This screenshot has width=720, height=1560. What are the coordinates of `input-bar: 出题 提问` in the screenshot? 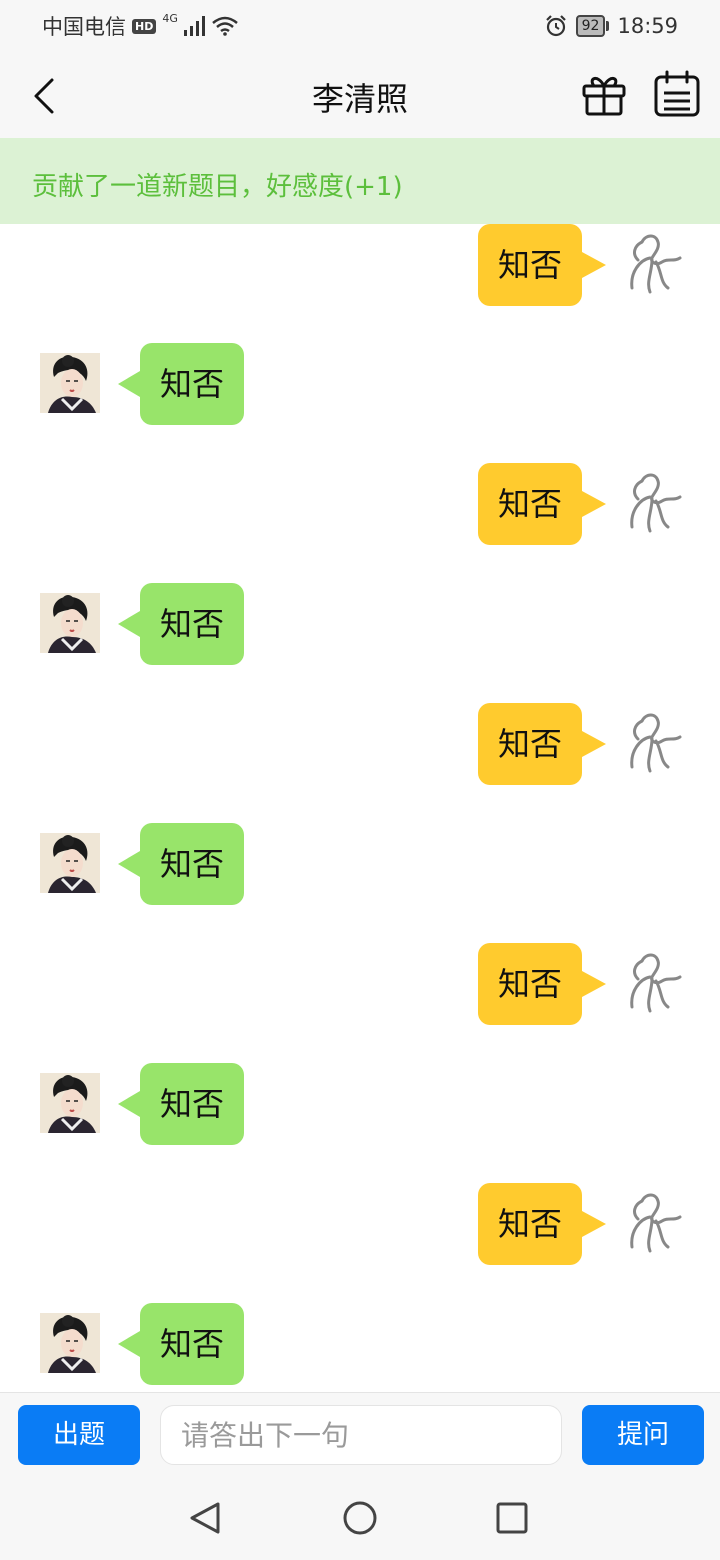 It's located at (360, 1434).